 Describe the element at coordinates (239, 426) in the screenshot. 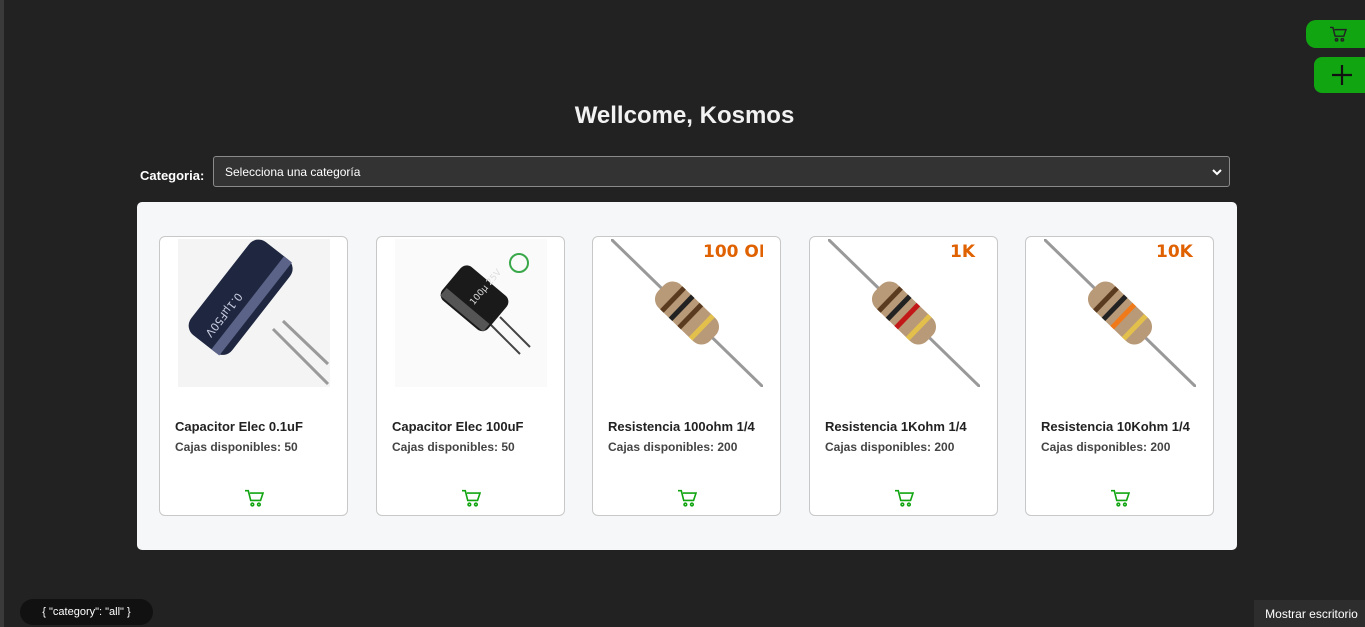

I see `product-name: Capacitor Elec 0.1uF` at that location.